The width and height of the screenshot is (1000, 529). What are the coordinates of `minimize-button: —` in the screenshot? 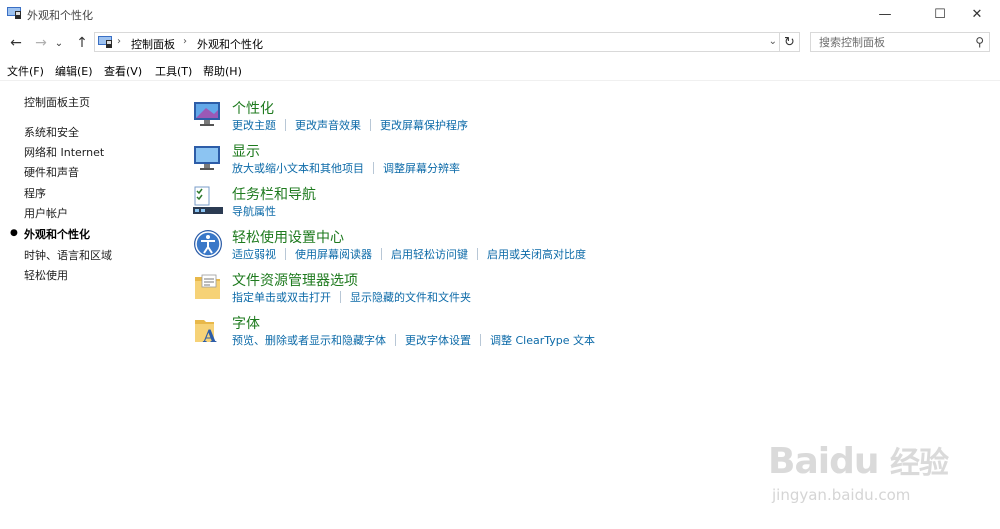 It's located at (885, 14).